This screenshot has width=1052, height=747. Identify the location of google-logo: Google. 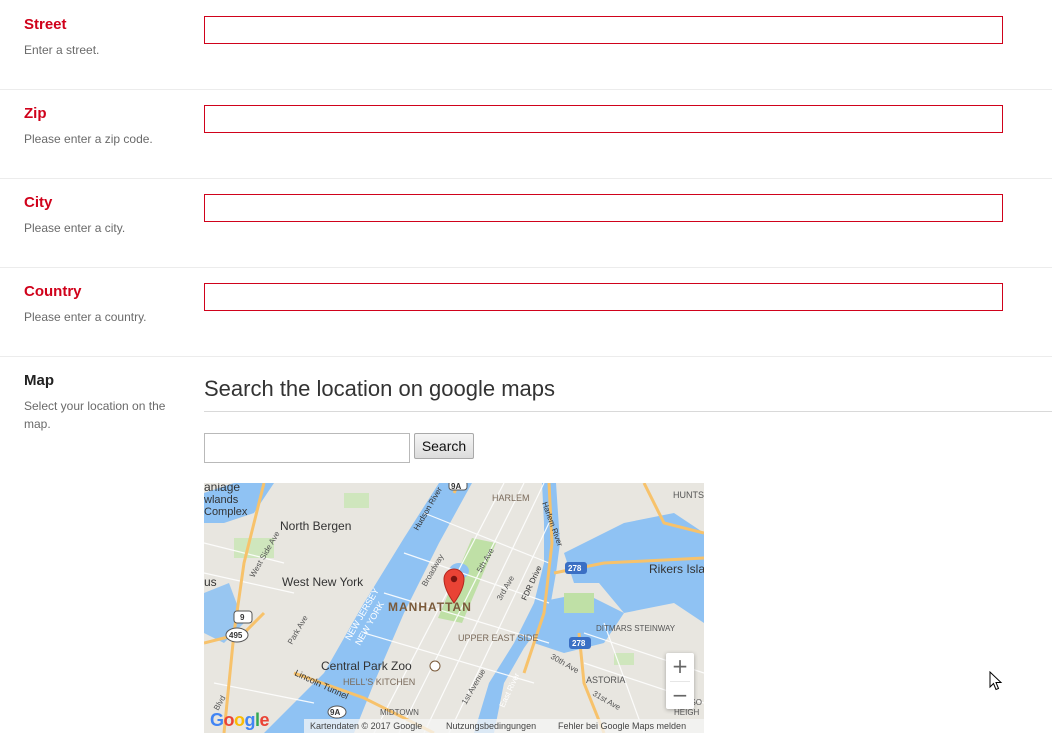
(240, 720).